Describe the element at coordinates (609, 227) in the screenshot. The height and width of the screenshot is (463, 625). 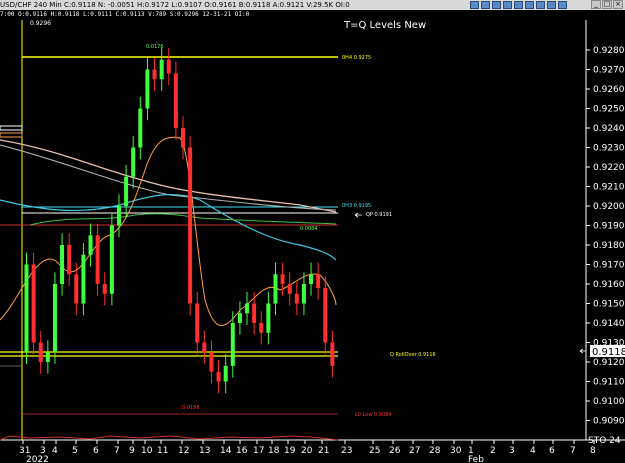
I see `price-tick-label: 0.9190` at that location.